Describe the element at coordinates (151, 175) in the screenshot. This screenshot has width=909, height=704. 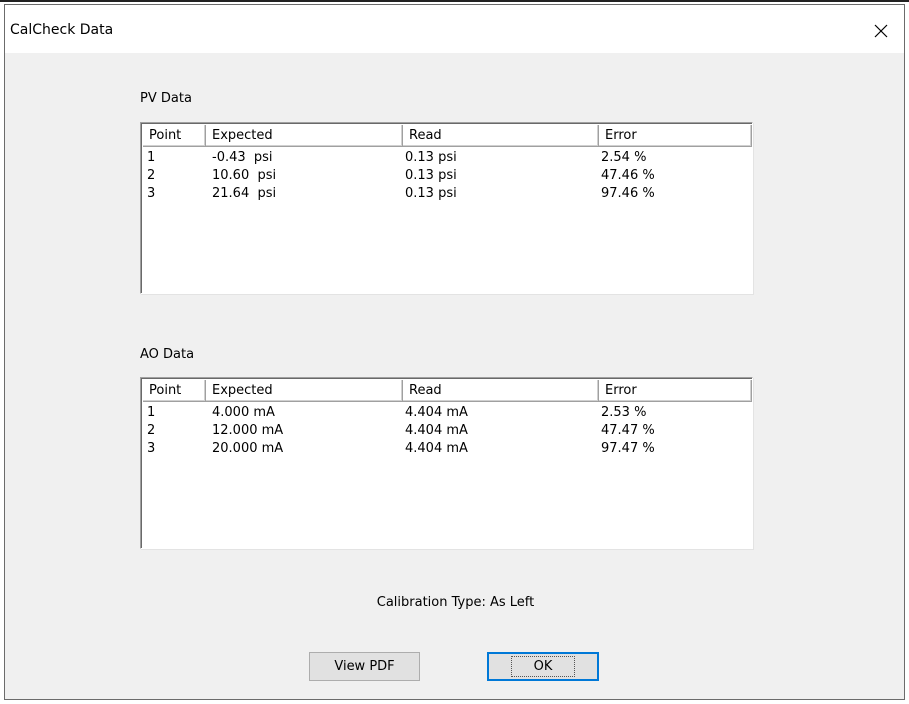
I see `pv-point-cell: 2` at that location.